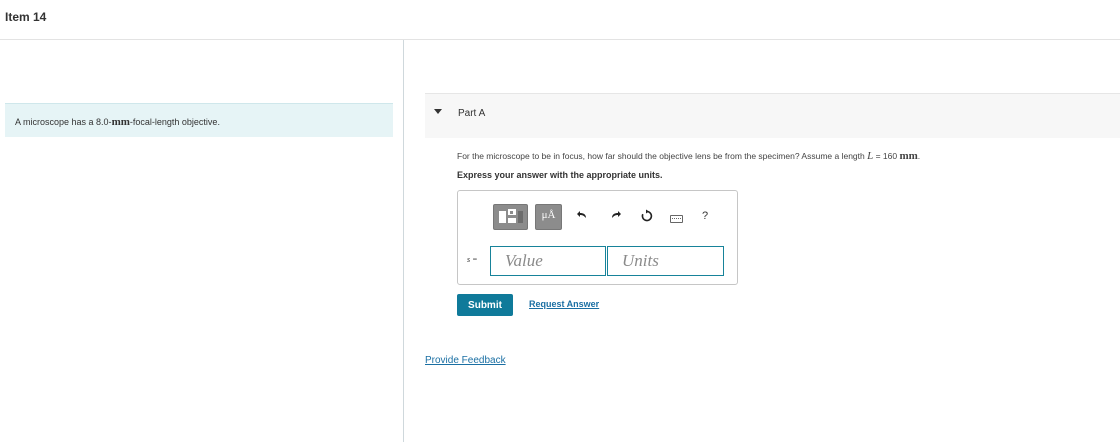  I want to click on templates-icon, so click(511, 216).